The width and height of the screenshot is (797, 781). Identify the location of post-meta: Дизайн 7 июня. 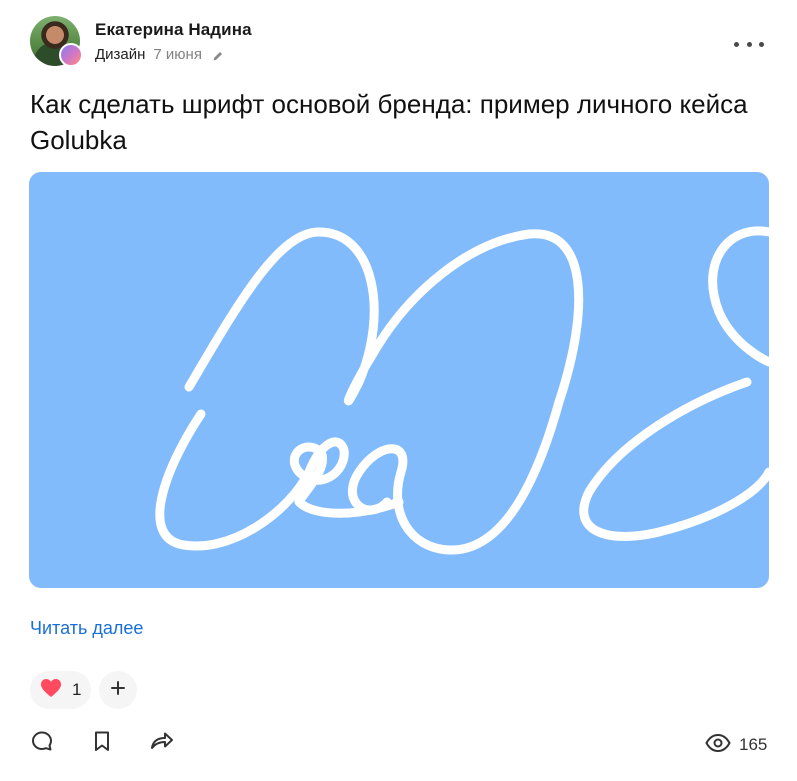
(159, 54).